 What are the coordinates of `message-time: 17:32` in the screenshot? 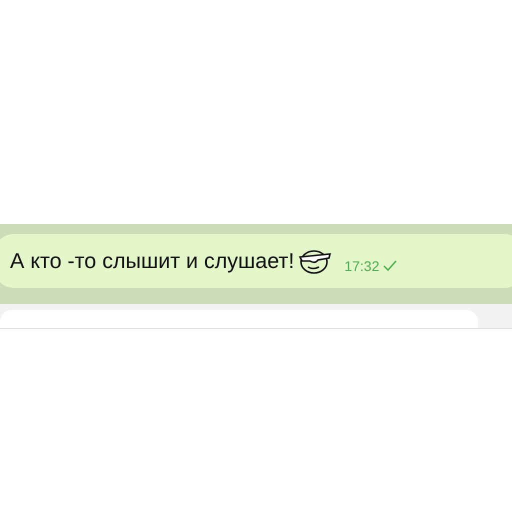 It's located at (362, 266).